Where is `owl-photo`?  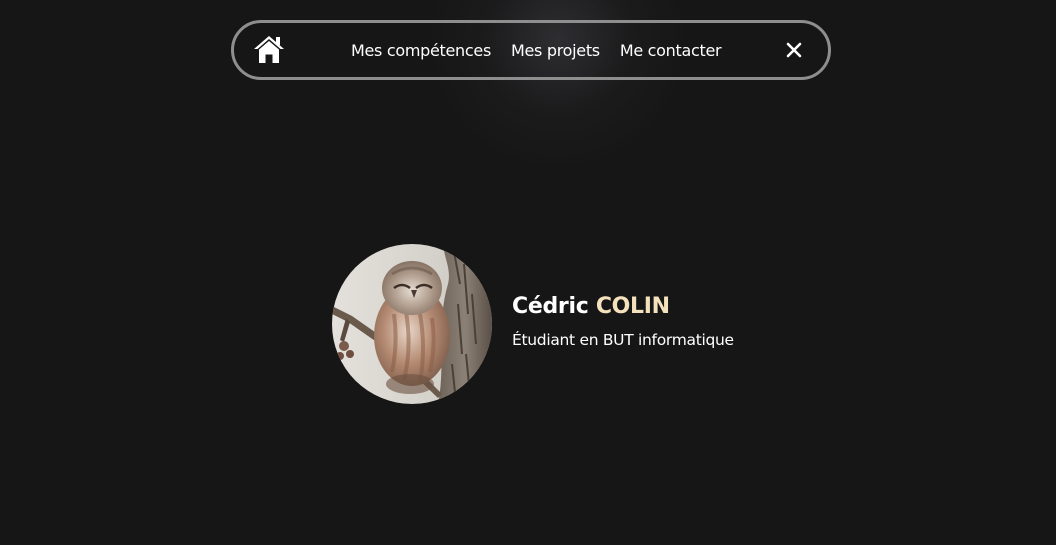
owl-photo is located at coordinates (412, 324).